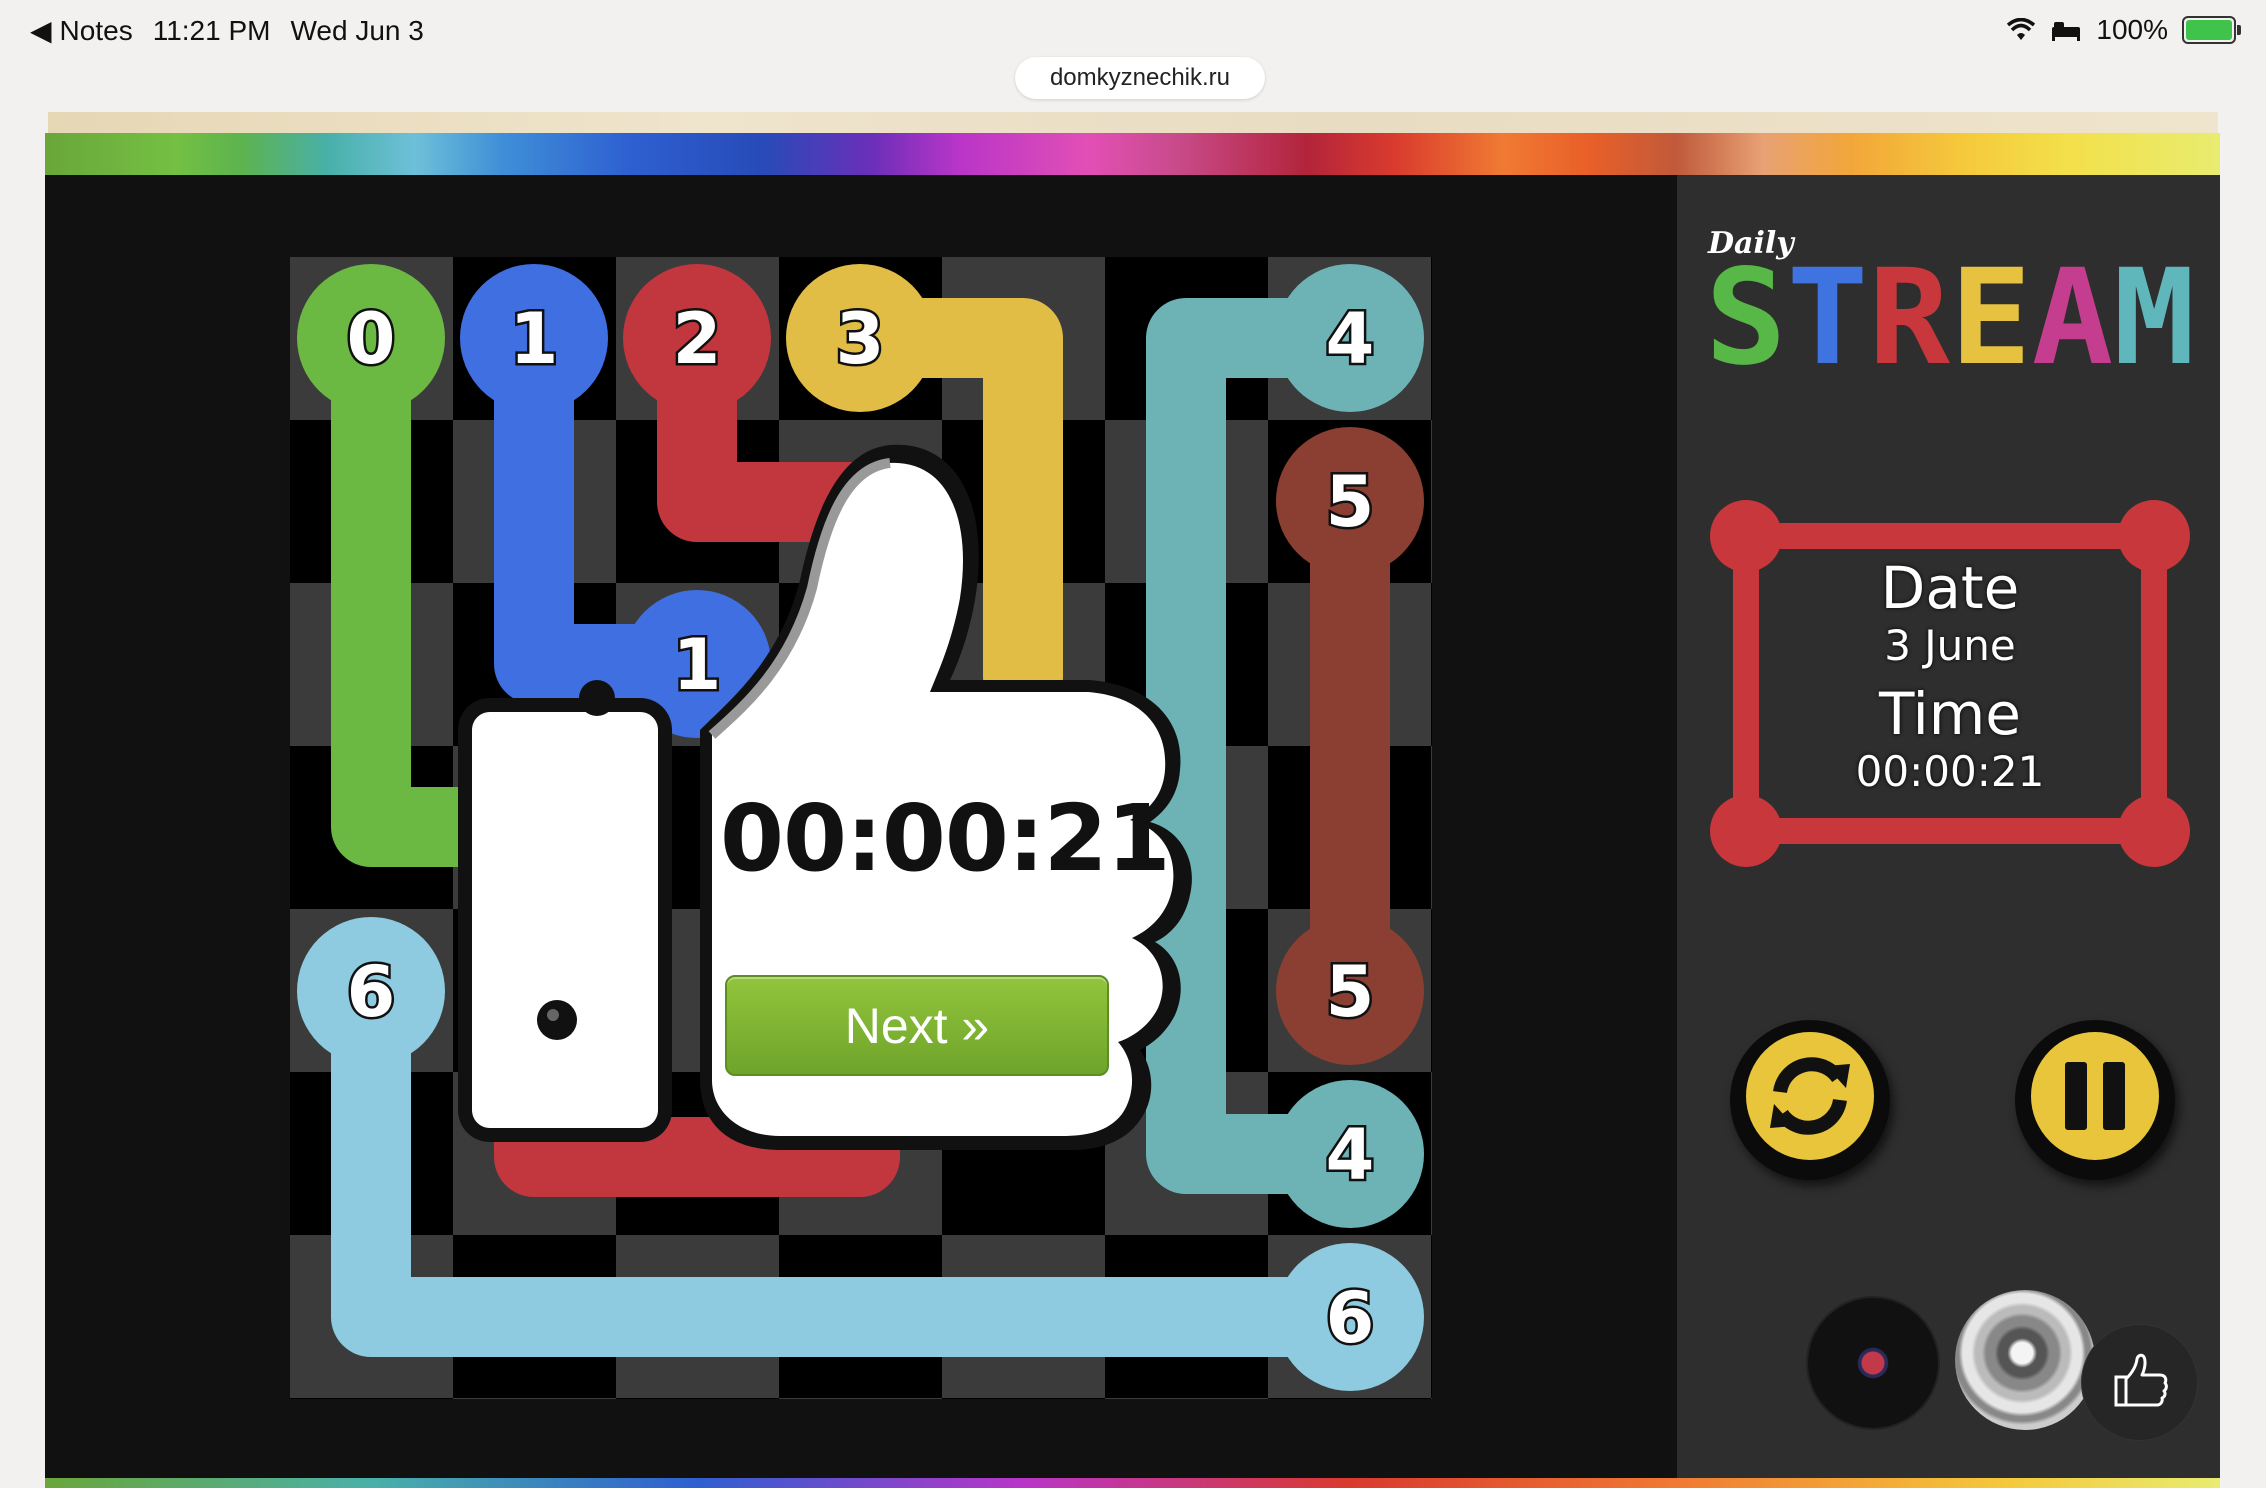 Image resolution: width=2266 pixels, height=1488 pixels. I want to click on page-header-strip, so click(1133, 123).